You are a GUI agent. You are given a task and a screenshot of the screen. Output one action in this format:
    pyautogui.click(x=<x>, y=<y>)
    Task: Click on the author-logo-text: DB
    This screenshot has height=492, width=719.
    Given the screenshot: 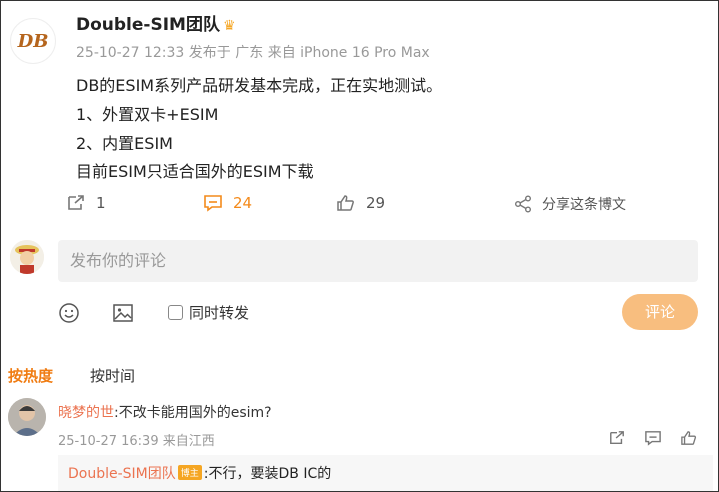 What is the action you would take?
    pyautogui.click(x=33, y=41)
    